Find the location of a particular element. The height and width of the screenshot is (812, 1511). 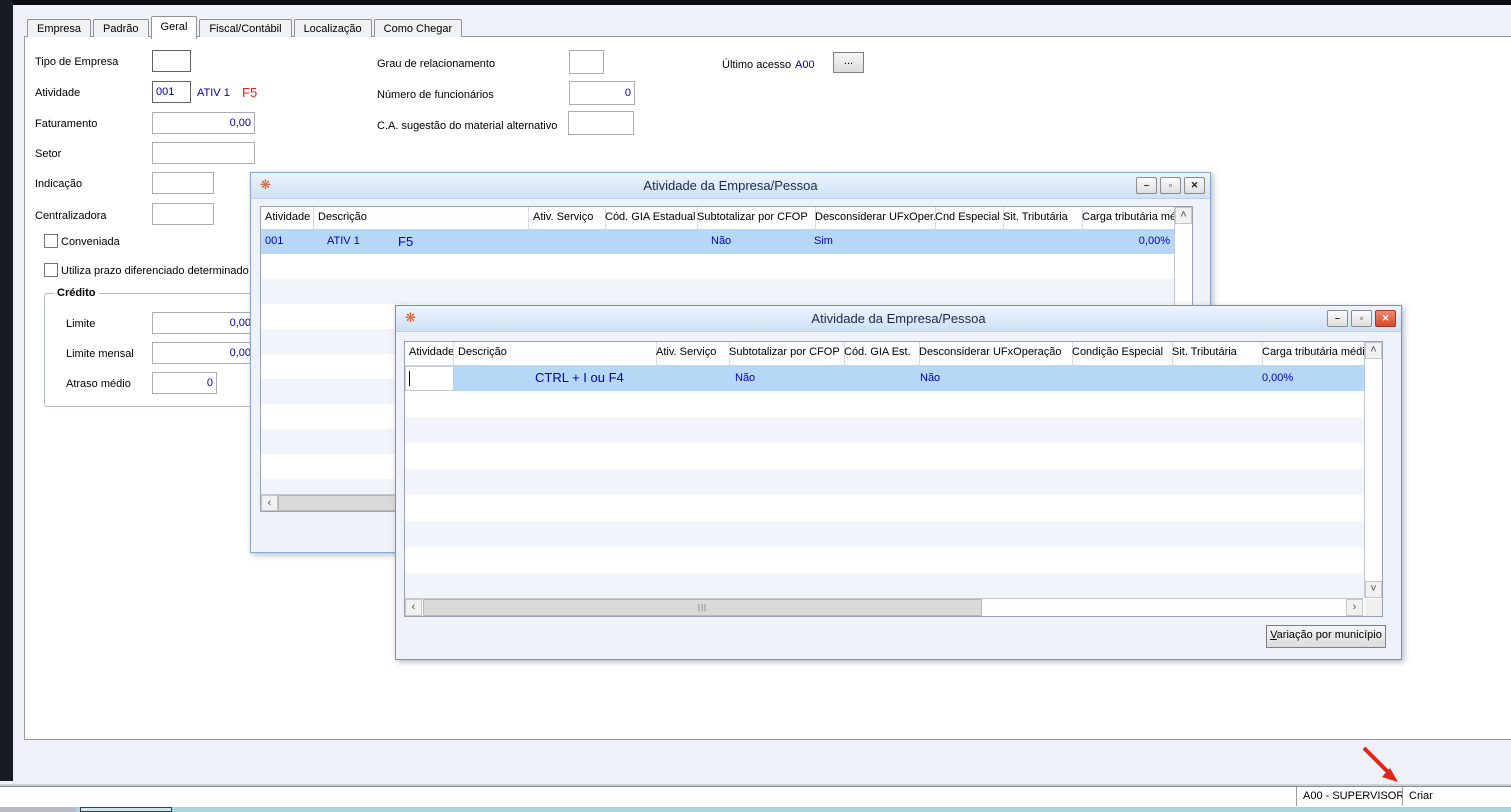

setor-label: Setor is located at coordinates (48, 154).